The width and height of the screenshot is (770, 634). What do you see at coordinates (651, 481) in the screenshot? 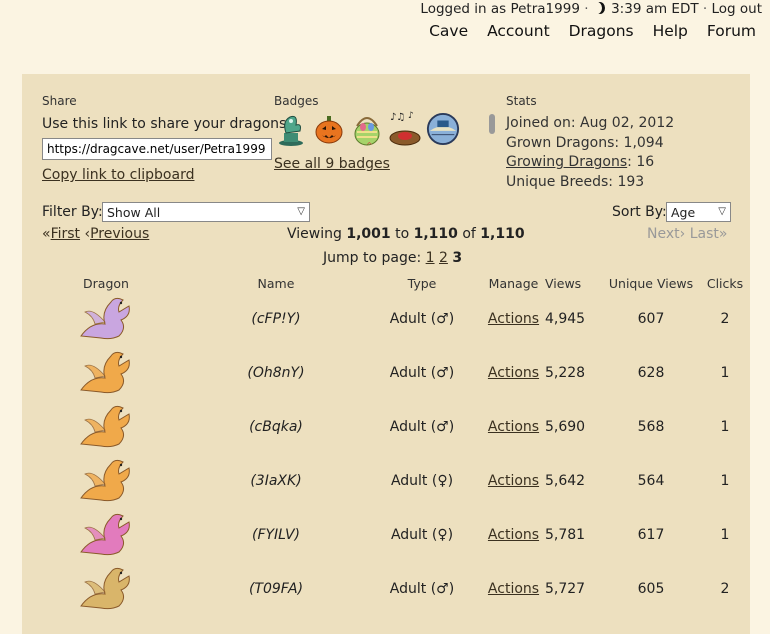
I see `unique-views-count: 564` at bounding box center [651, 481].